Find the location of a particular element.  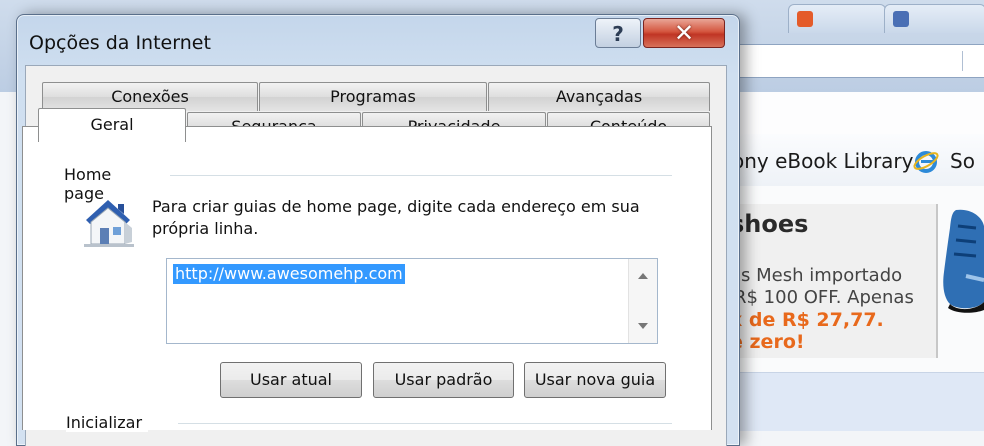

ad-highlight-2: e zero! is located at coordinates (770, 342).